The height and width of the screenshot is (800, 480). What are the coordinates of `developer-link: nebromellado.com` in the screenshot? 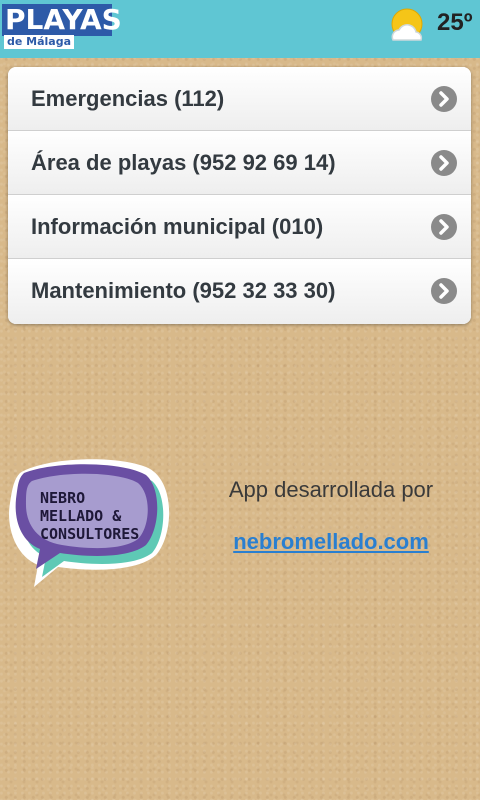 It's located at (331, 542).